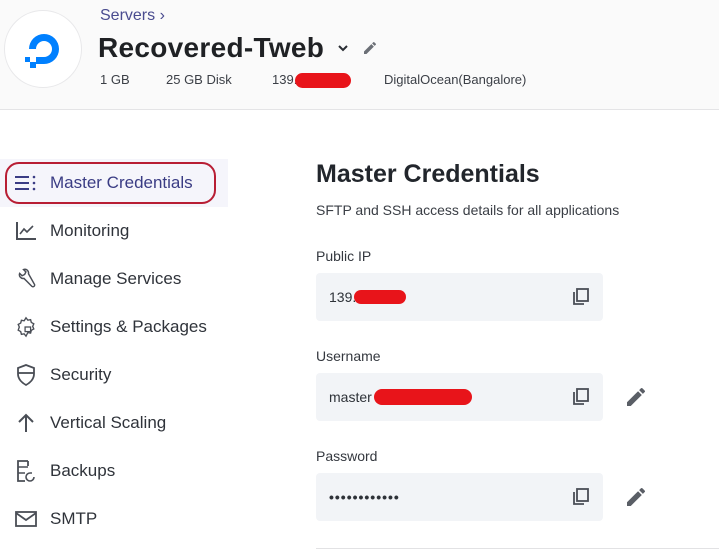 Image resolution: width=719 pixels, height=556 pixels. I want to click on server-ram: 1 GB, so click(115, 79).